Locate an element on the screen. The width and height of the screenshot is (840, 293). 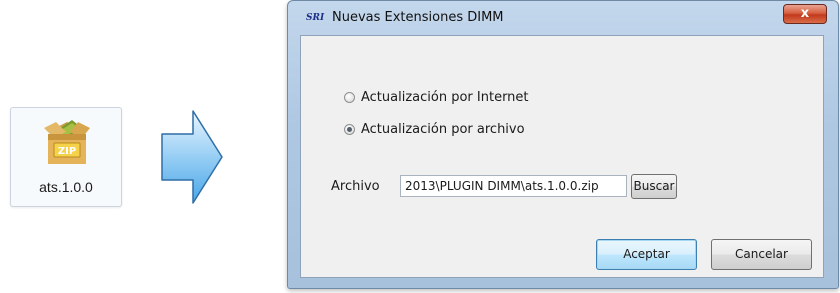
sri-app-icon: SRI is located at coordinates (315, 18).